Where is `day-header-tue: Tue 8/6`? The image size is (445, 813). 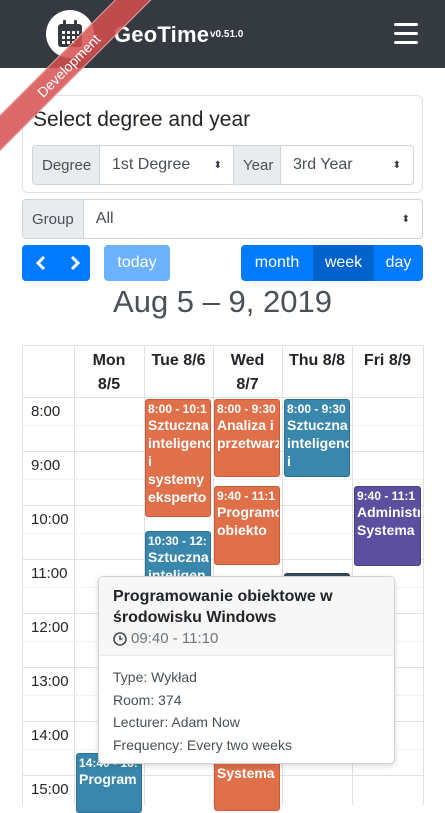 day-header-tue: Tue 8/6 is located at coordinates (178, 361).